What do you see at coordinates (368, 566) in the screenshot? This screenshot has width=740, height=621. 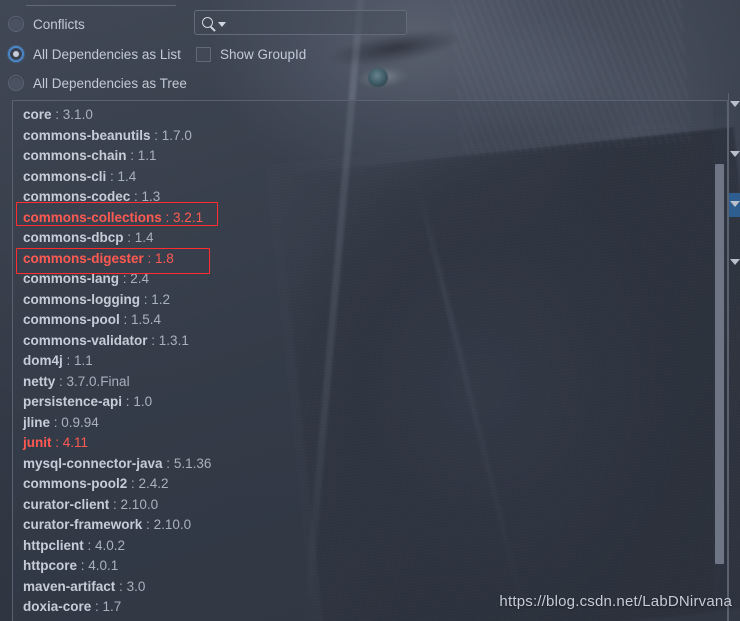 I see `dependency-row: httpcore : 4.0.1` at bounding box center [368, 566].